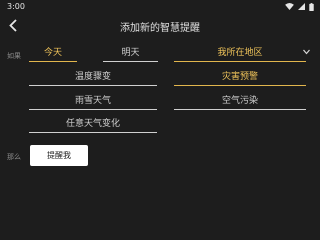 This screenshot has width=320, height=240. What do you see at coordinates (16, 6) in the screenshot?
I see `status-time: 3:00` at bounding box center [16, 6].